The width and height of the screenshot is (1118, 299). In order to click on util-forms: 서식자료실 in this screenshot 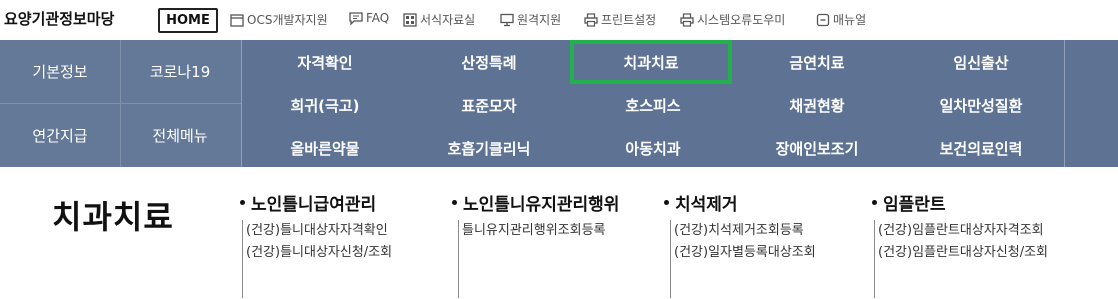, I will do `click(439, 19)`.